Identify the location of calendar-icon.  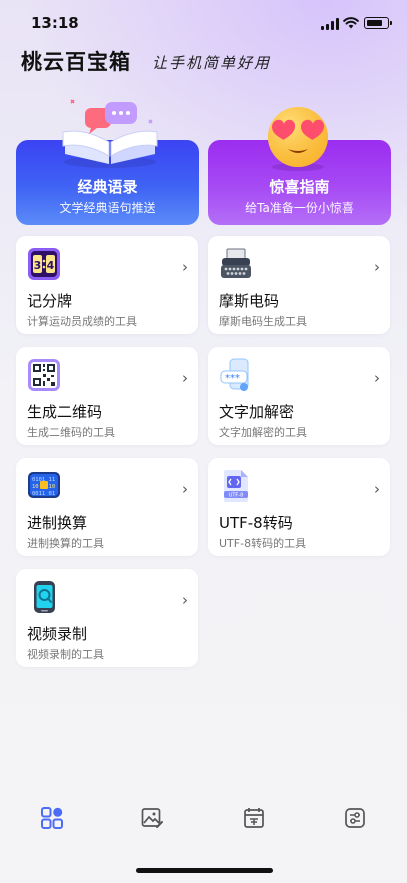
(254, 818).